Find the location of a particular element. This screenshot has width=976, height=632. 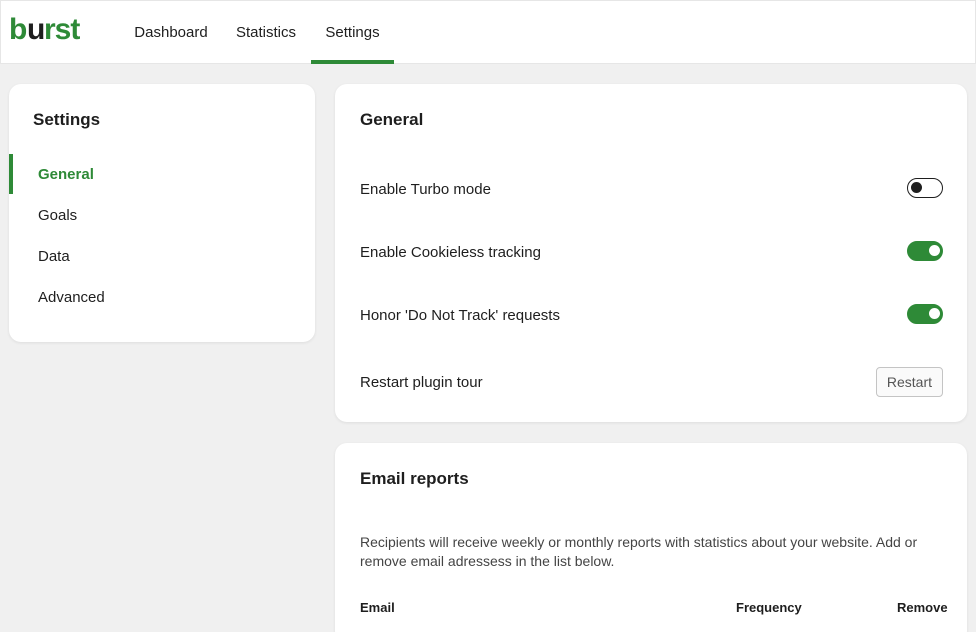

svg-text: rst is located at coordinates (62, 29).